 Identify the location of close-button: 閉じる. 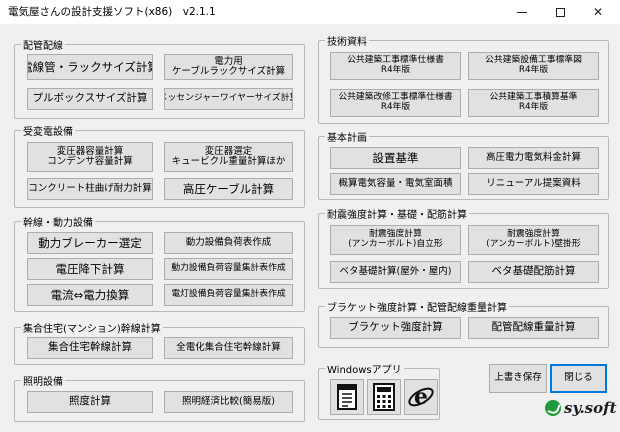
(578, 378).